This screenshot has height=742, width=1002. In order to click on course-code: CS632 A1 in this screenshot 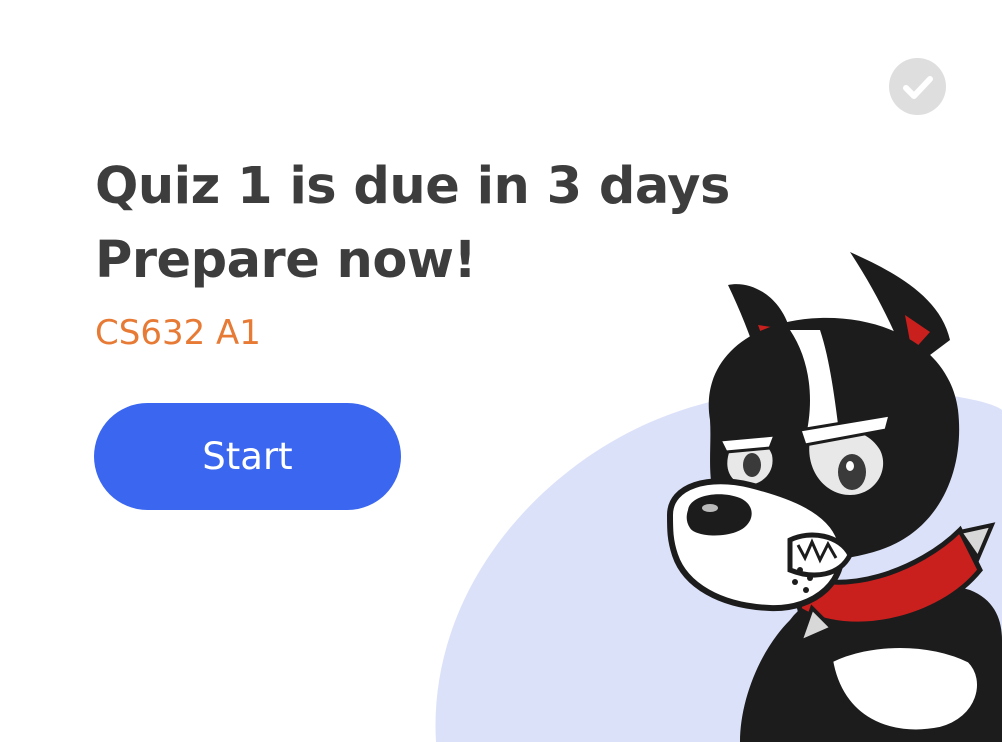, I will do `click(178, 333)`.